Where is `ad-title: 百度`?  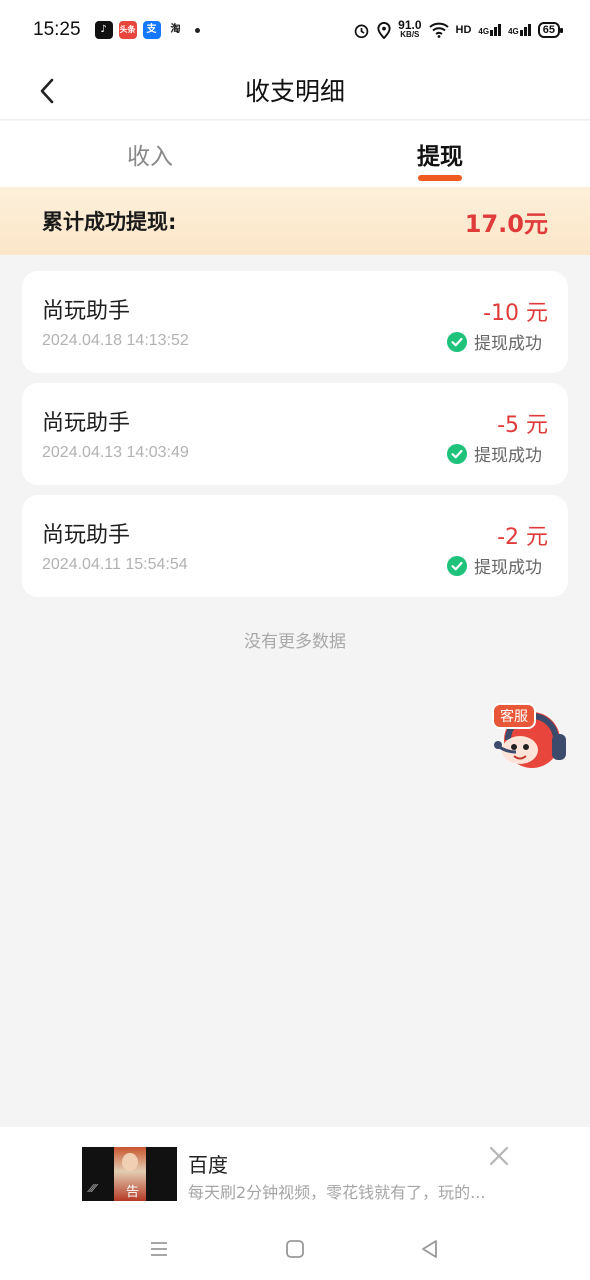 ad-title: 百度 is located at coordinates (208, 1165).